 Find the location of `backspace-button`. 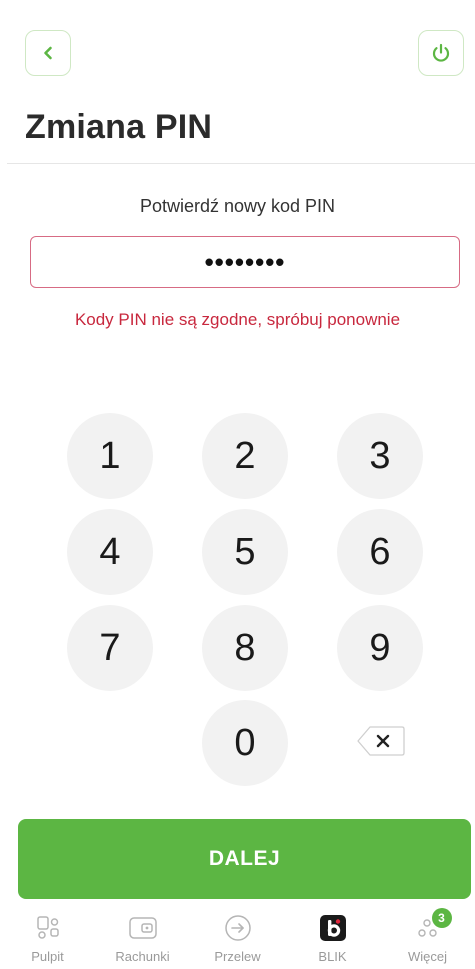

backspace-button is located at coordinates (381, 741).